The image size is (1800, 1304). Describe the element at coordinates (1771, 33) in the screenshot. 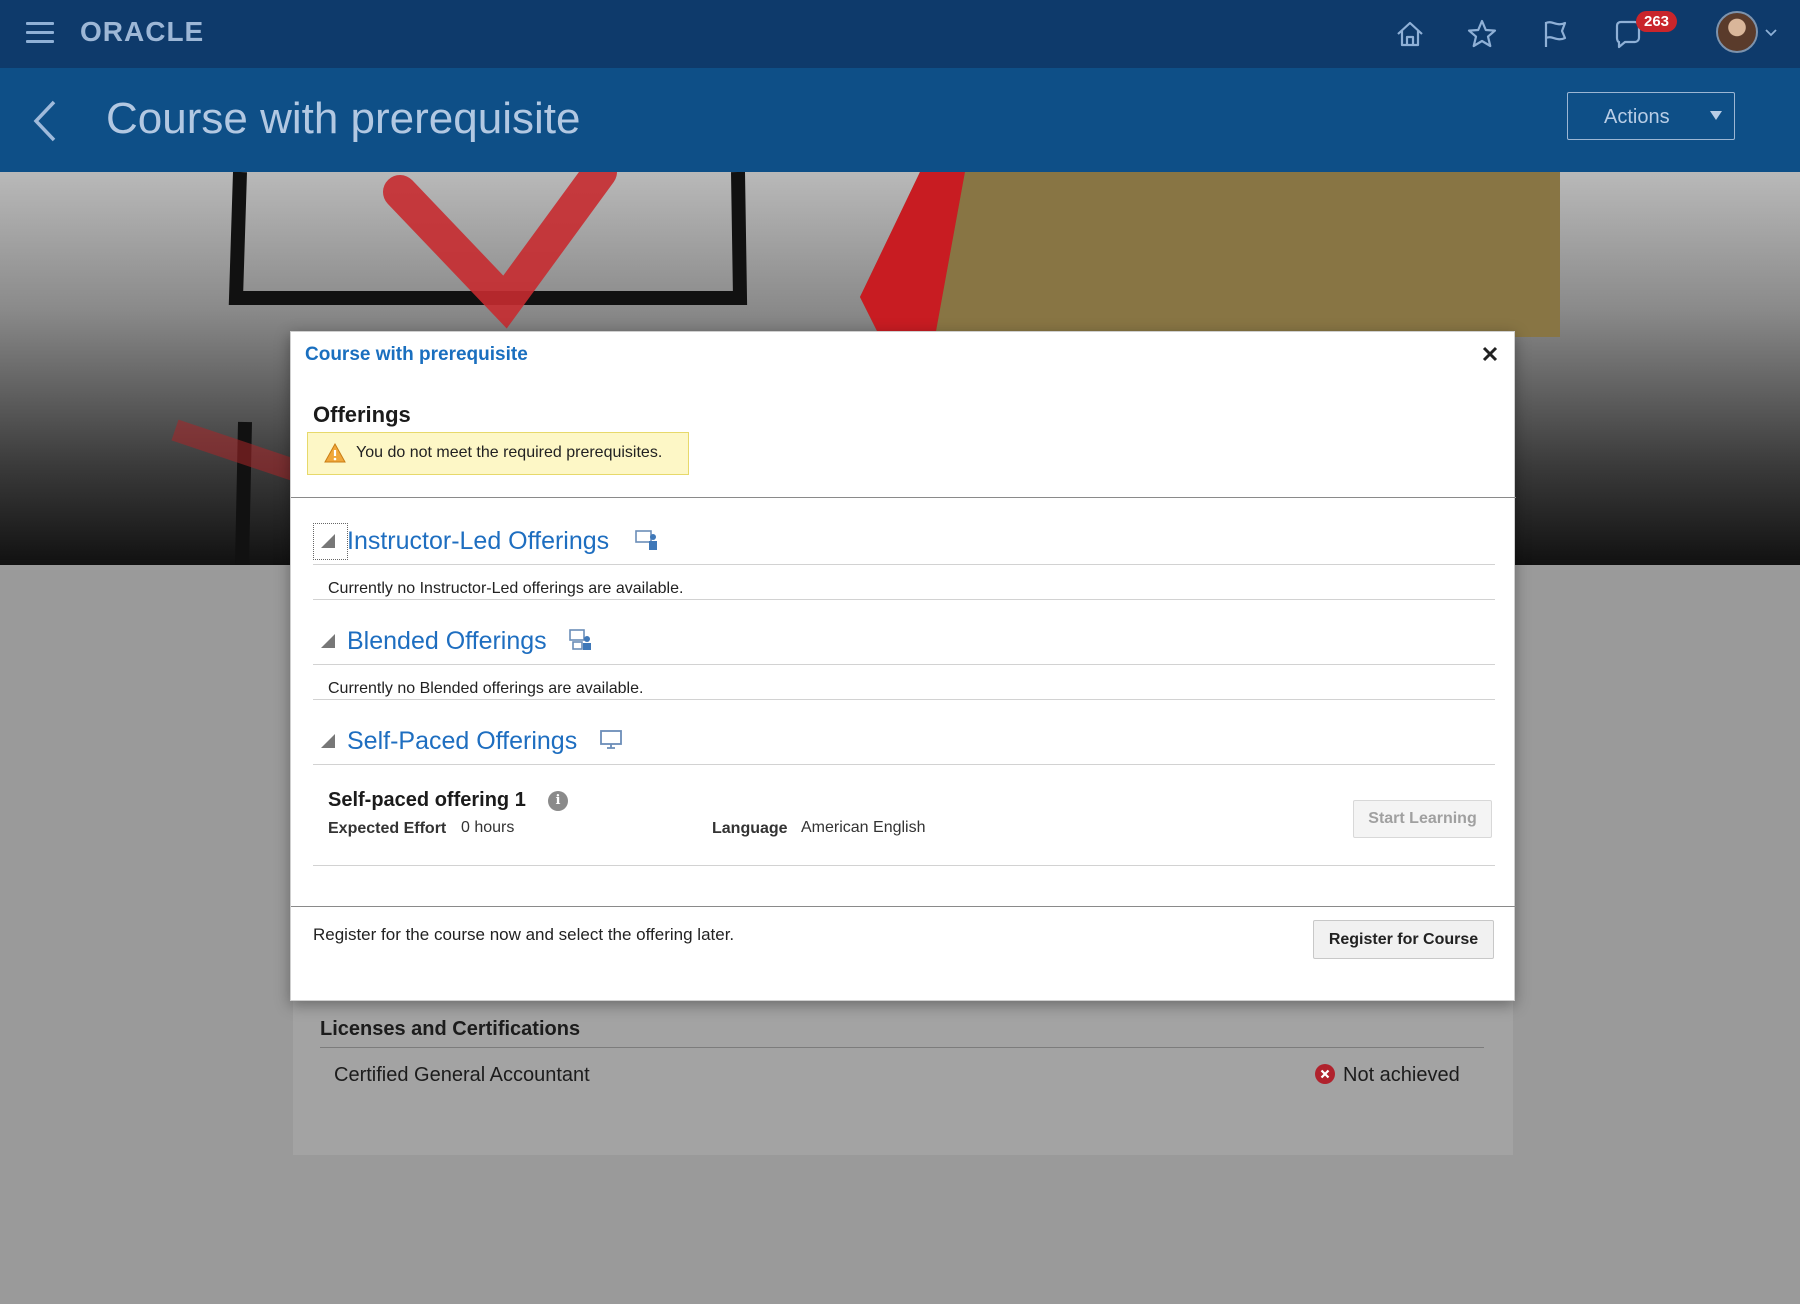

I see `chevron-down-icon` at that location.